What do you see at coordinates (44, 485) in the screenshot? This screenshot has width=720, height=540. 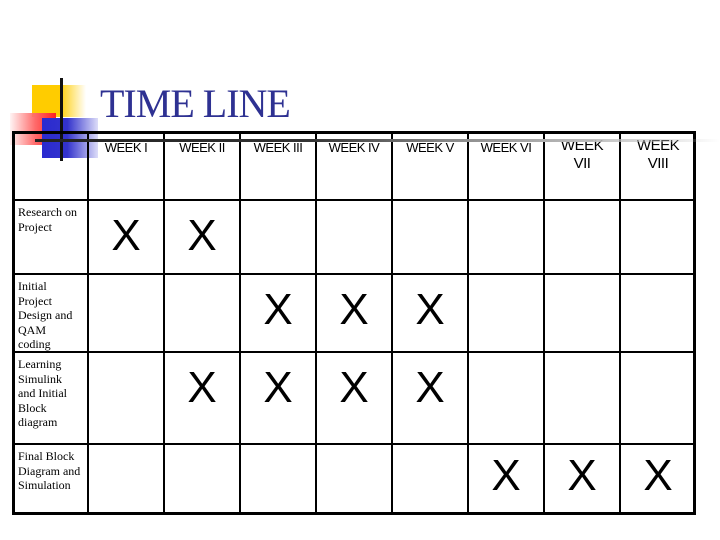 I see `task-label-line: Simulation` at bounding box center [44, 485].